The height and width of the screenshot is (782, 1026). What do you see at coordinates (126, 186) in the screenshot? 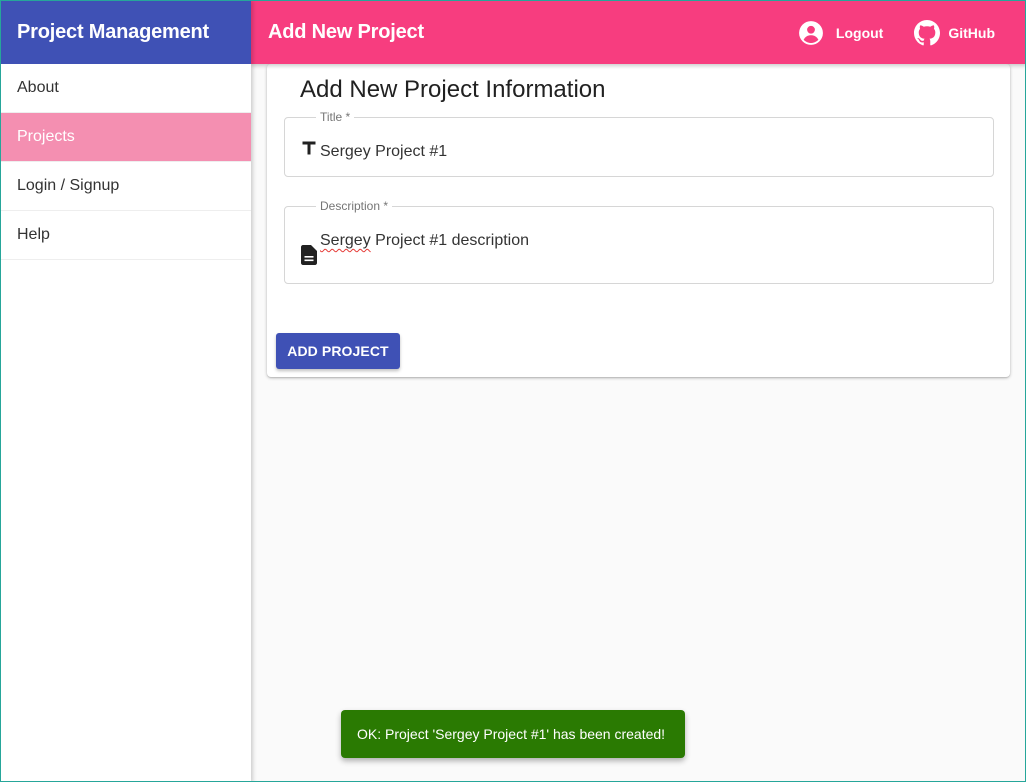
I see `sidebar-item-login-signup: Login / Signup` at bounding box center [126, 186].